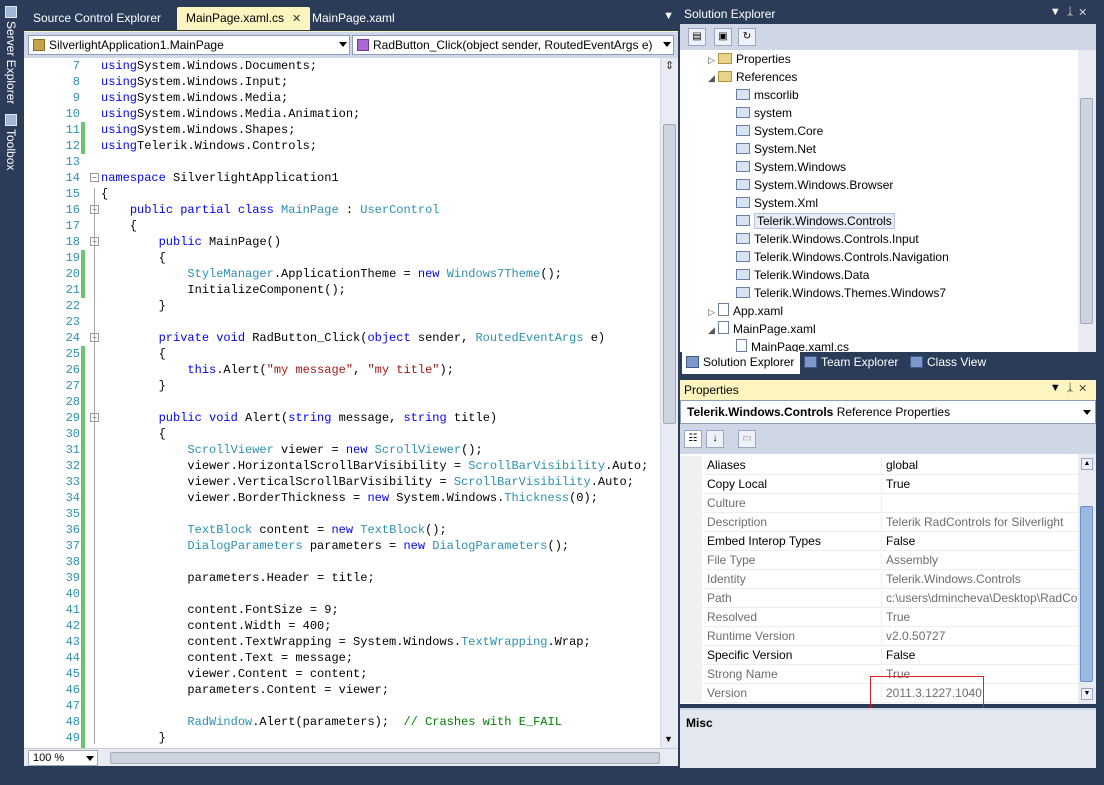 The width and height of the screenshot is (1104, 785). Describe the element at coordinates (797, 275) in the screenshot. I see `tree-item: Telerik.Windows.Data` at that location.